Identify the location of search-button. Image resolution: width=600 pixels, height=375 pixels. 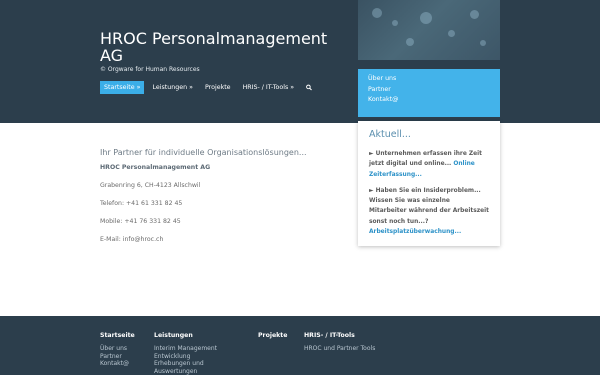
(309, 87).